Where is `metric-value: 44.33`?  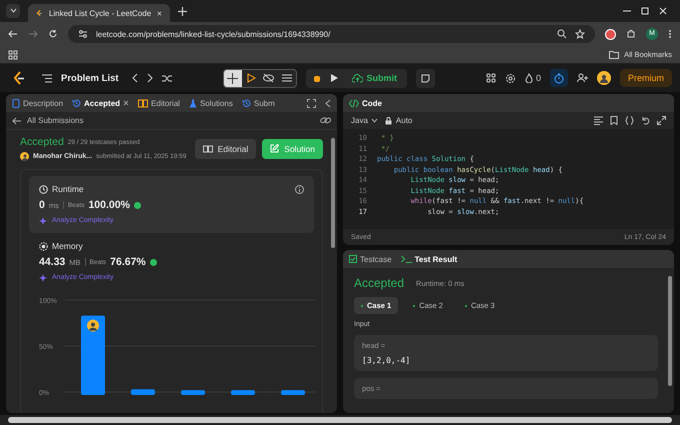
metric-value: 44.33 is located at coordinates (52, 262).